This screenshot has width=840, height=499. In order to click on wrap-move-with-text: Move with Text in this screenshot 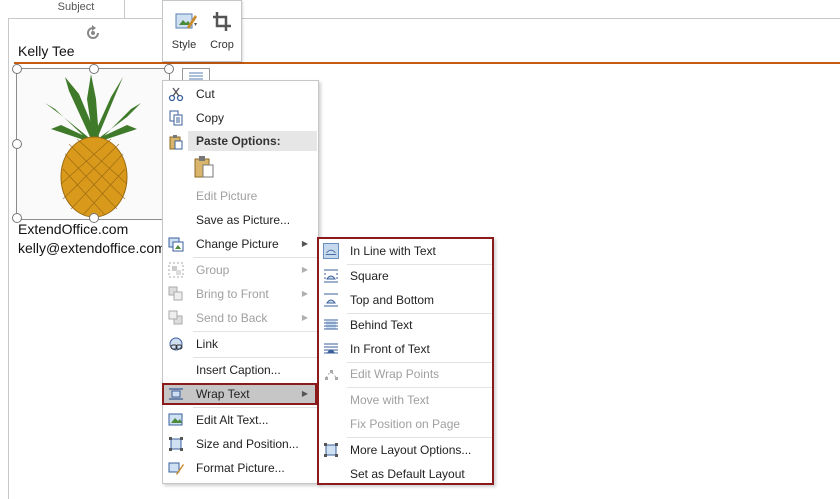, I will do `click(405, 400)`.